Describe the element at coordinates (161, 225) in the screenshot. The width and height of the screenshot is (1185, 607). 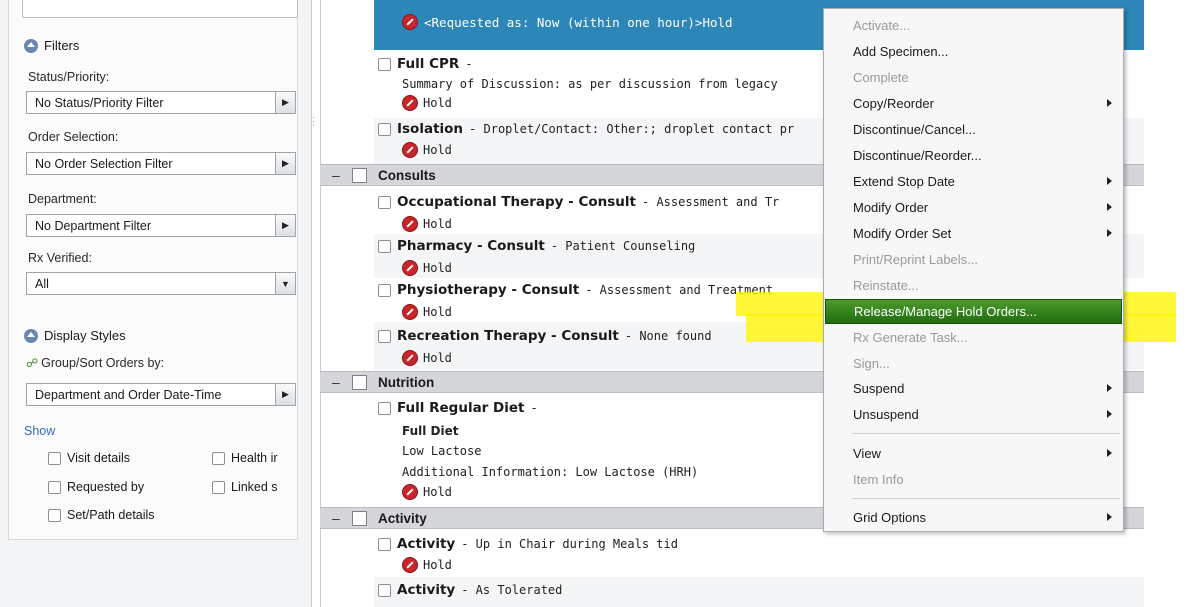
I see `department-dropdown: No Department Filter ▶` at that location.